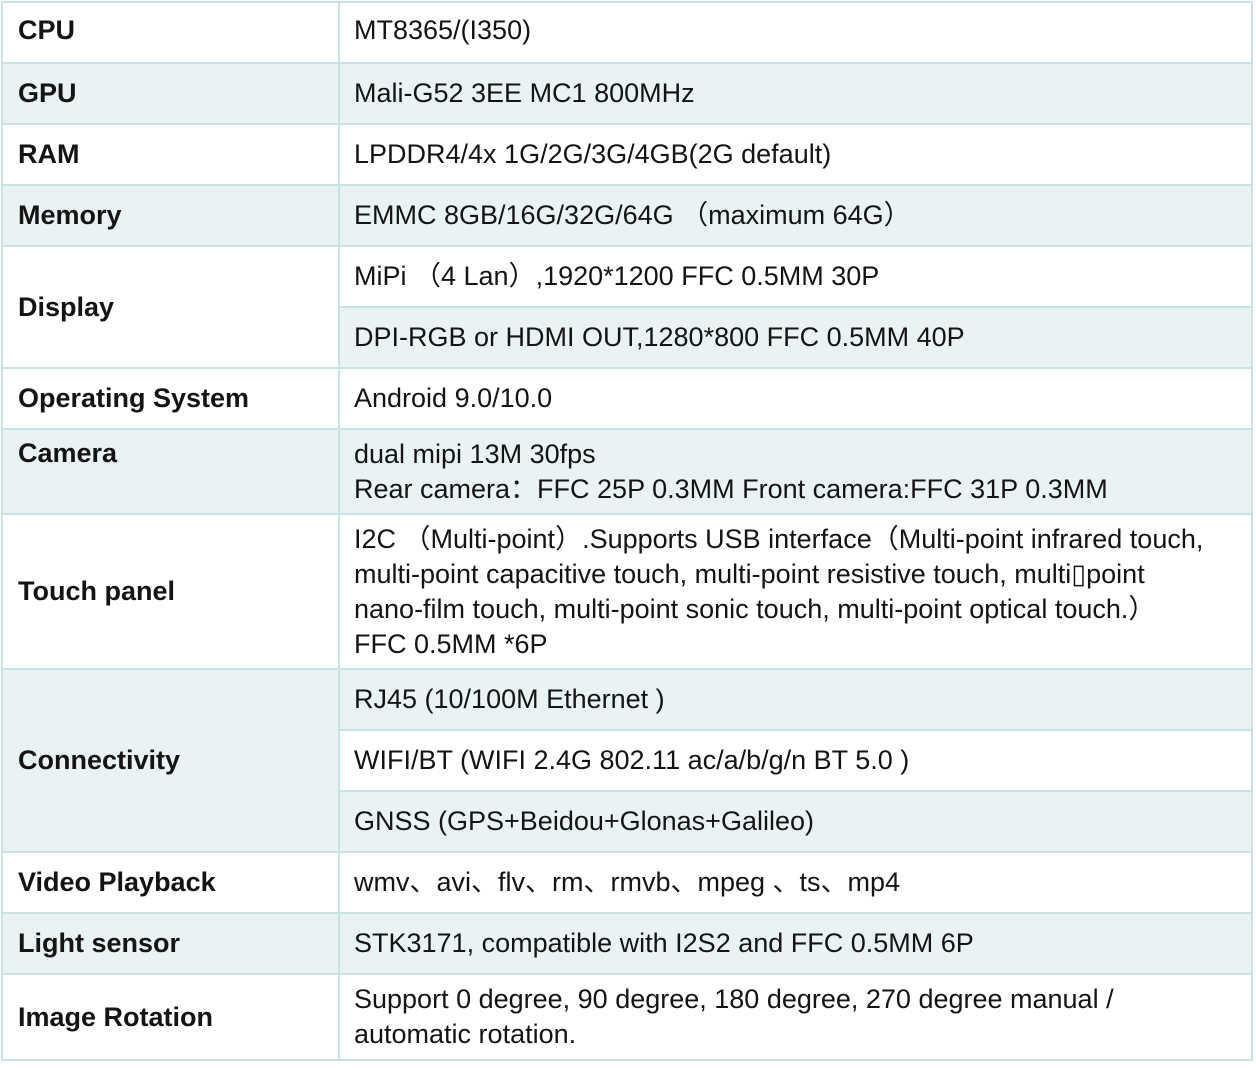 The image size is (1256, 1068). I want to click on value-memory: EMMC 8GB/16G/32G/64G （maximum 64G）, so click(795, 215).